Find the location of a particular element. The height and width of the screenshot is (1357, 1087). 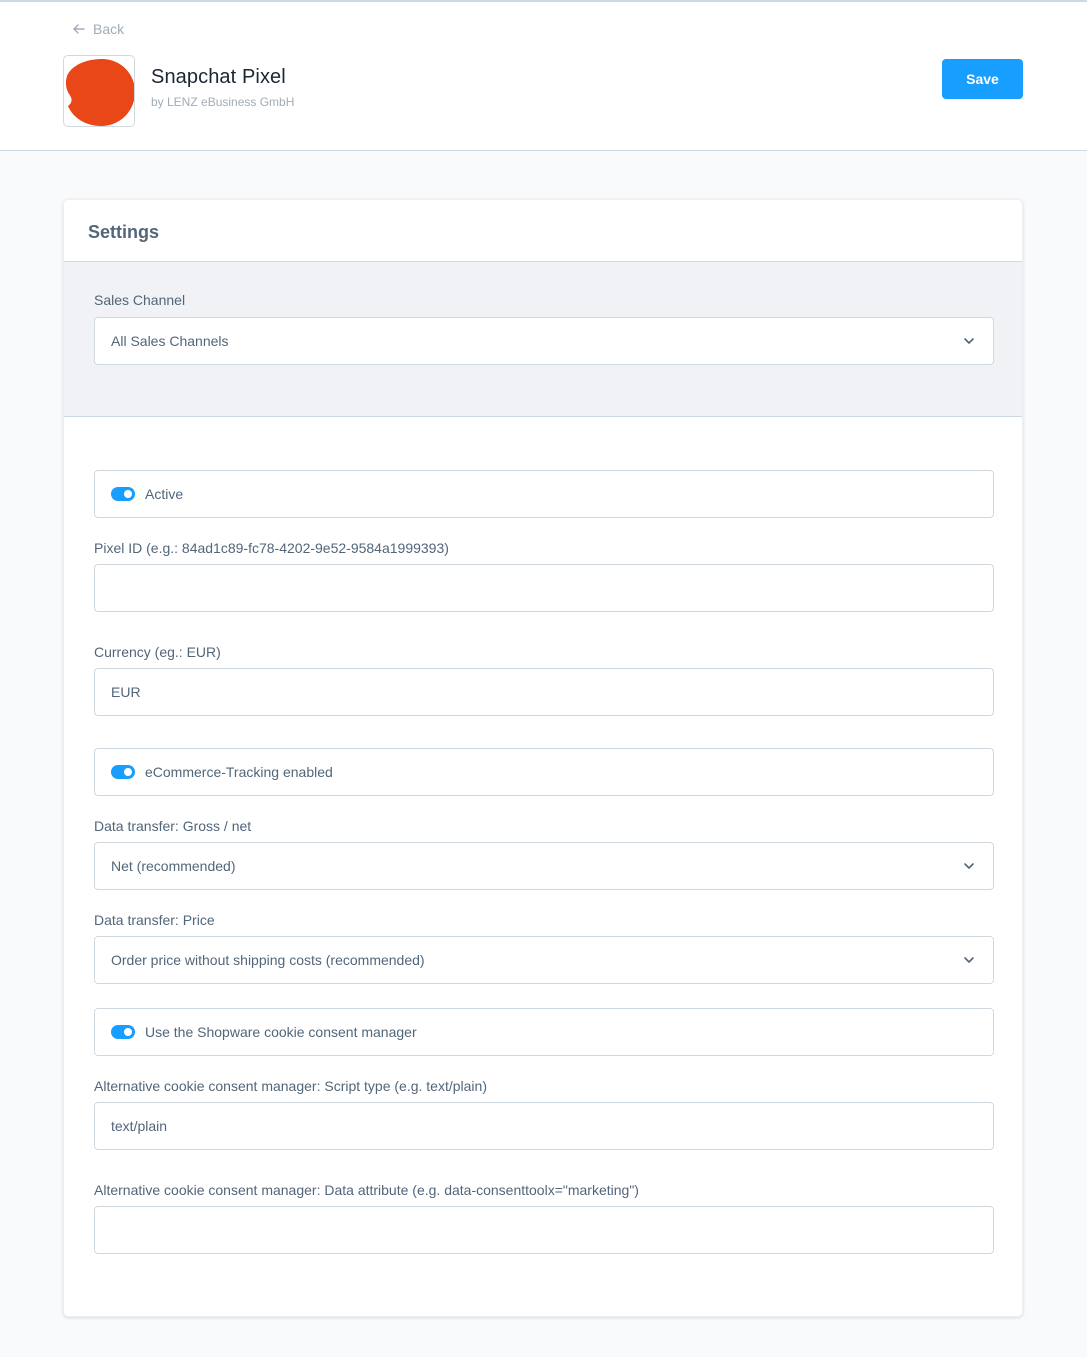

back-link: Back is located at coordinates (98, 29).